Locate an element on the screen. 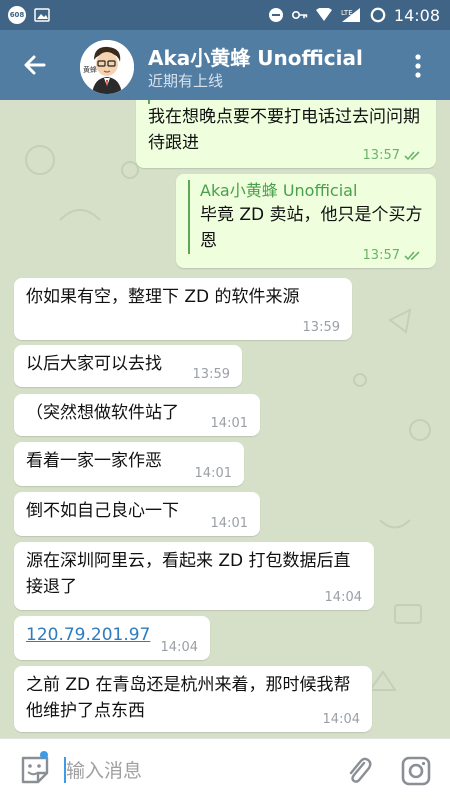 This screenshot has height=800, width=450. battery-icon is located at coordinates (378, 15).